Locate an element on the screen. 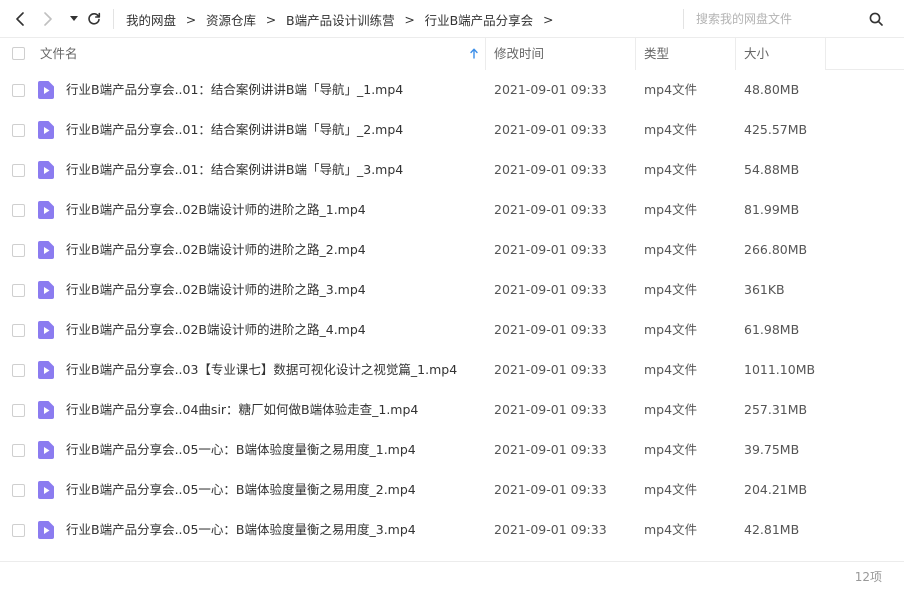 The height and width of the screenshot is (593, 904). file-name: 行业B端产品分享会..01：结合案例讲讲B端「导航」_2.mp4 is located at coordinates (234, 130).